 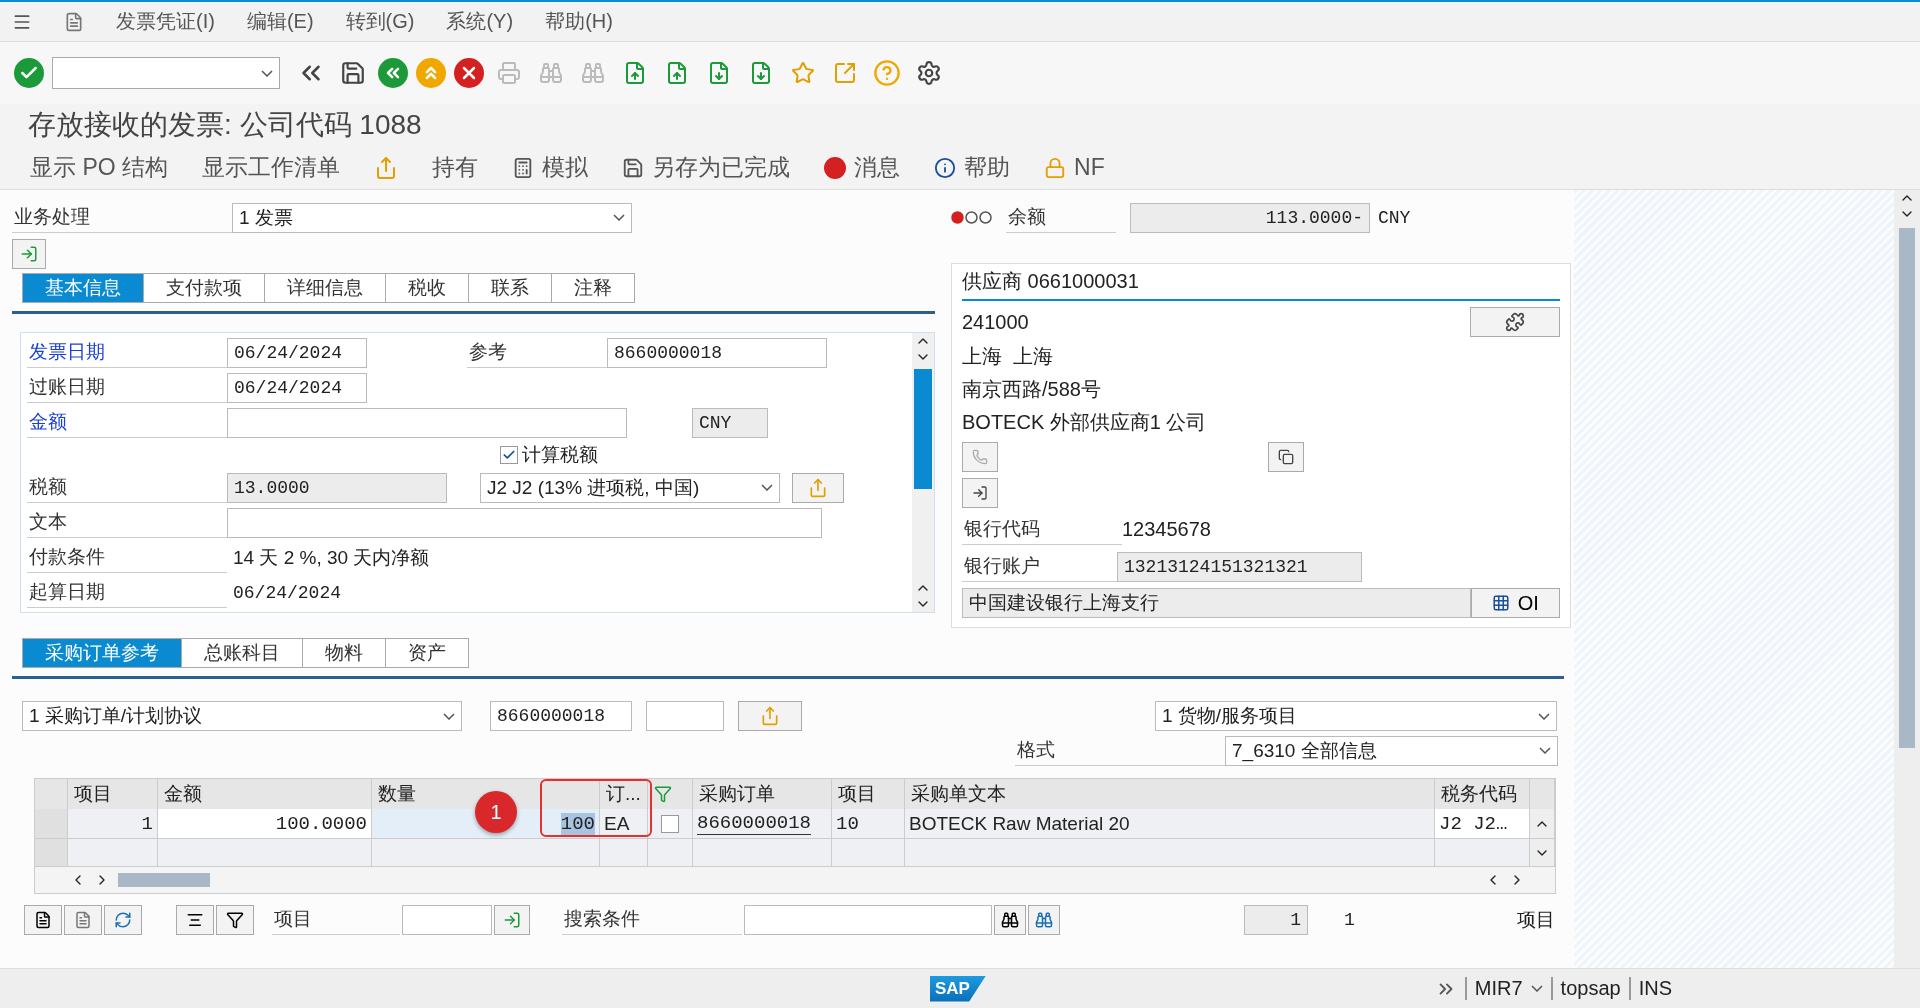 What do you see at coordinates (337, 487) in the screenshot?
I see `tax-amount-field: 13.0000` at bounding box center [337, 487].